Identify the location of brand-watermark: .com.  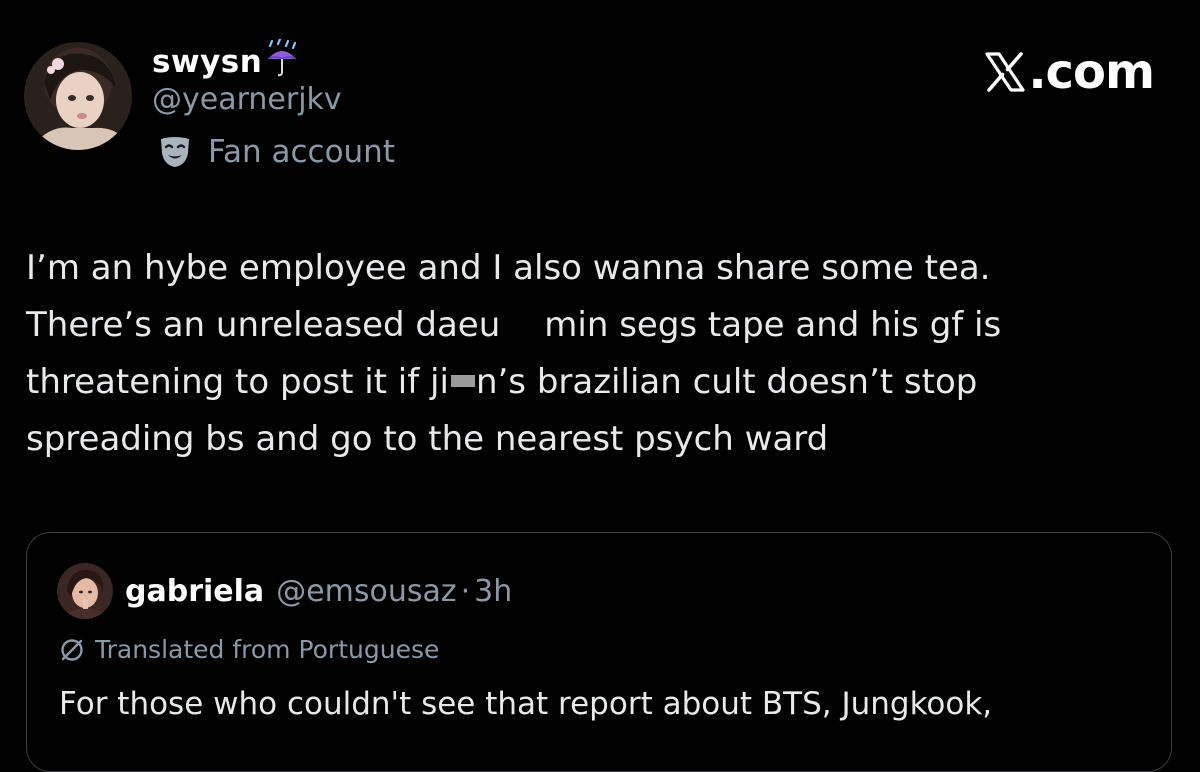
(1069, 72).